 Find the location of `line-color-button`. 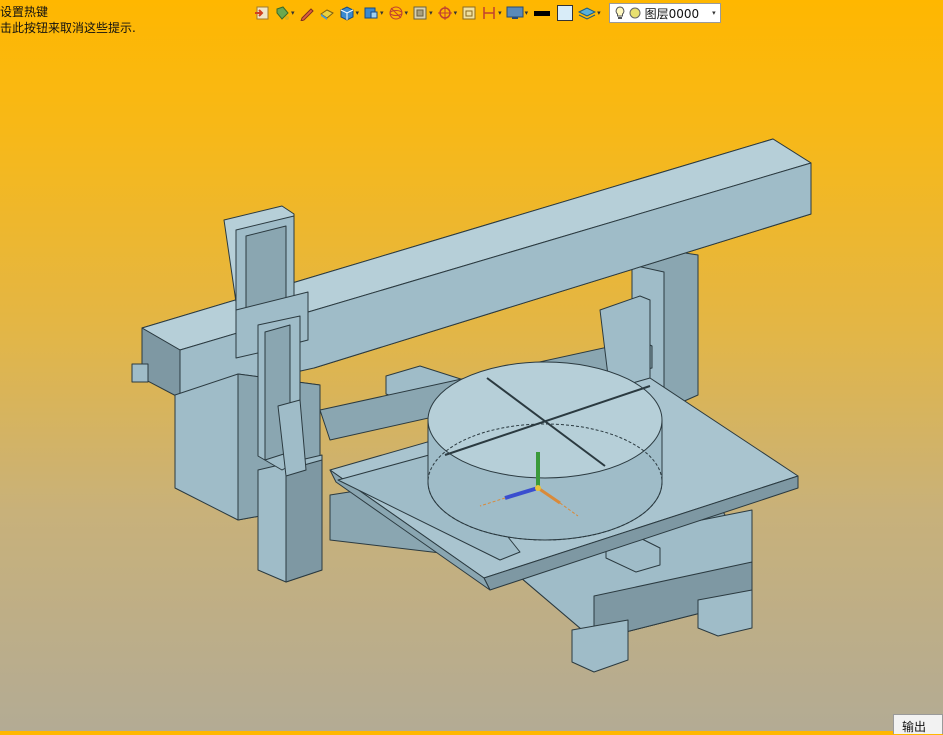

line-color-button is located at coordinates (542, 13).